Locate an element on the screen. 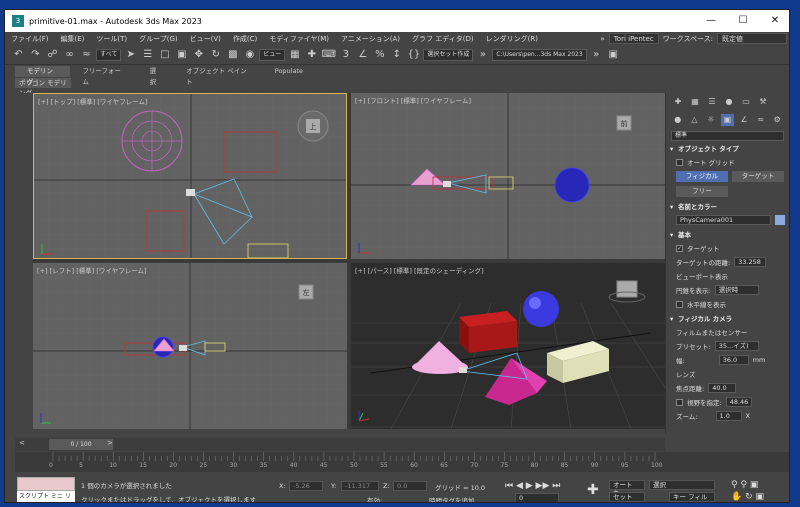  snap-icon: 3 is located at coordinates (345, 54).